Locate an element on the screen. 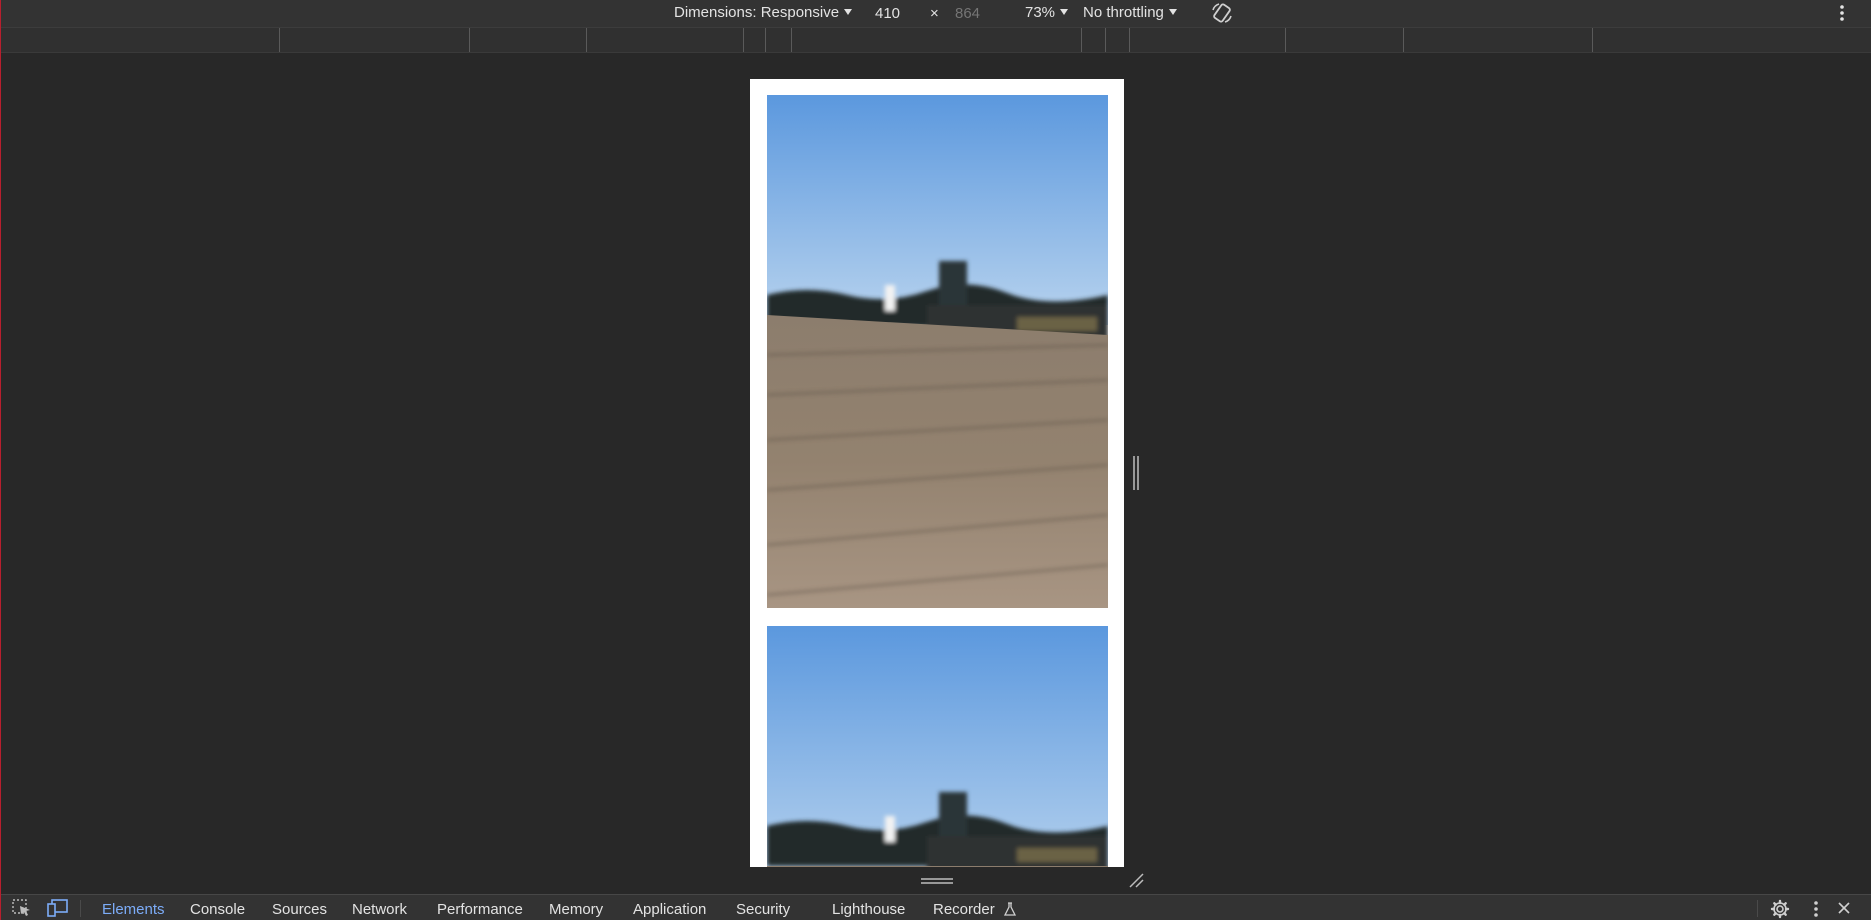  zoom-dropdown: 73% is located at coordinates (1047, 12).